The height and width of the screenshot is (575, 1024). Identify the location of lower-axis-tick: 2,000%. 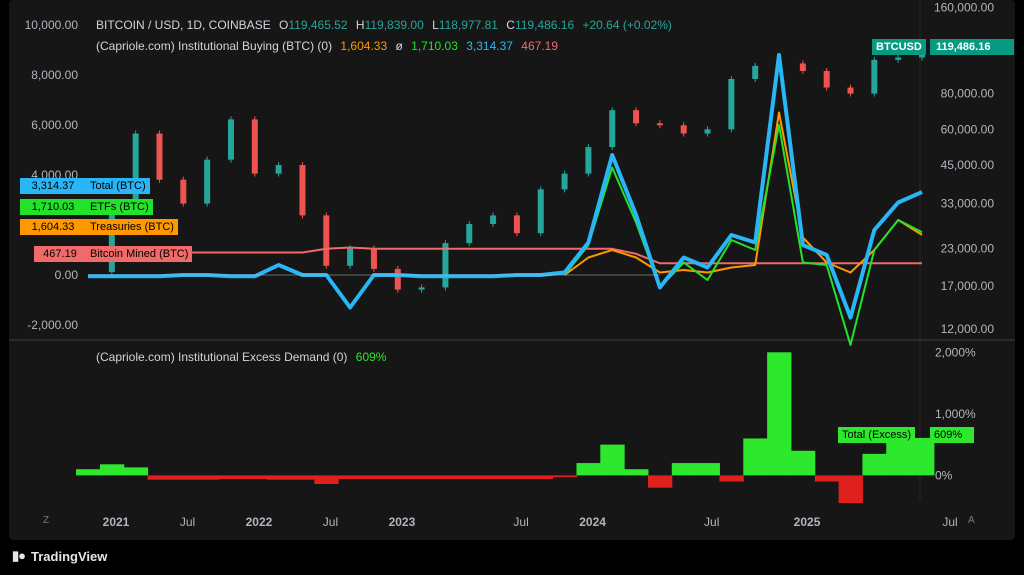
(955, 352).